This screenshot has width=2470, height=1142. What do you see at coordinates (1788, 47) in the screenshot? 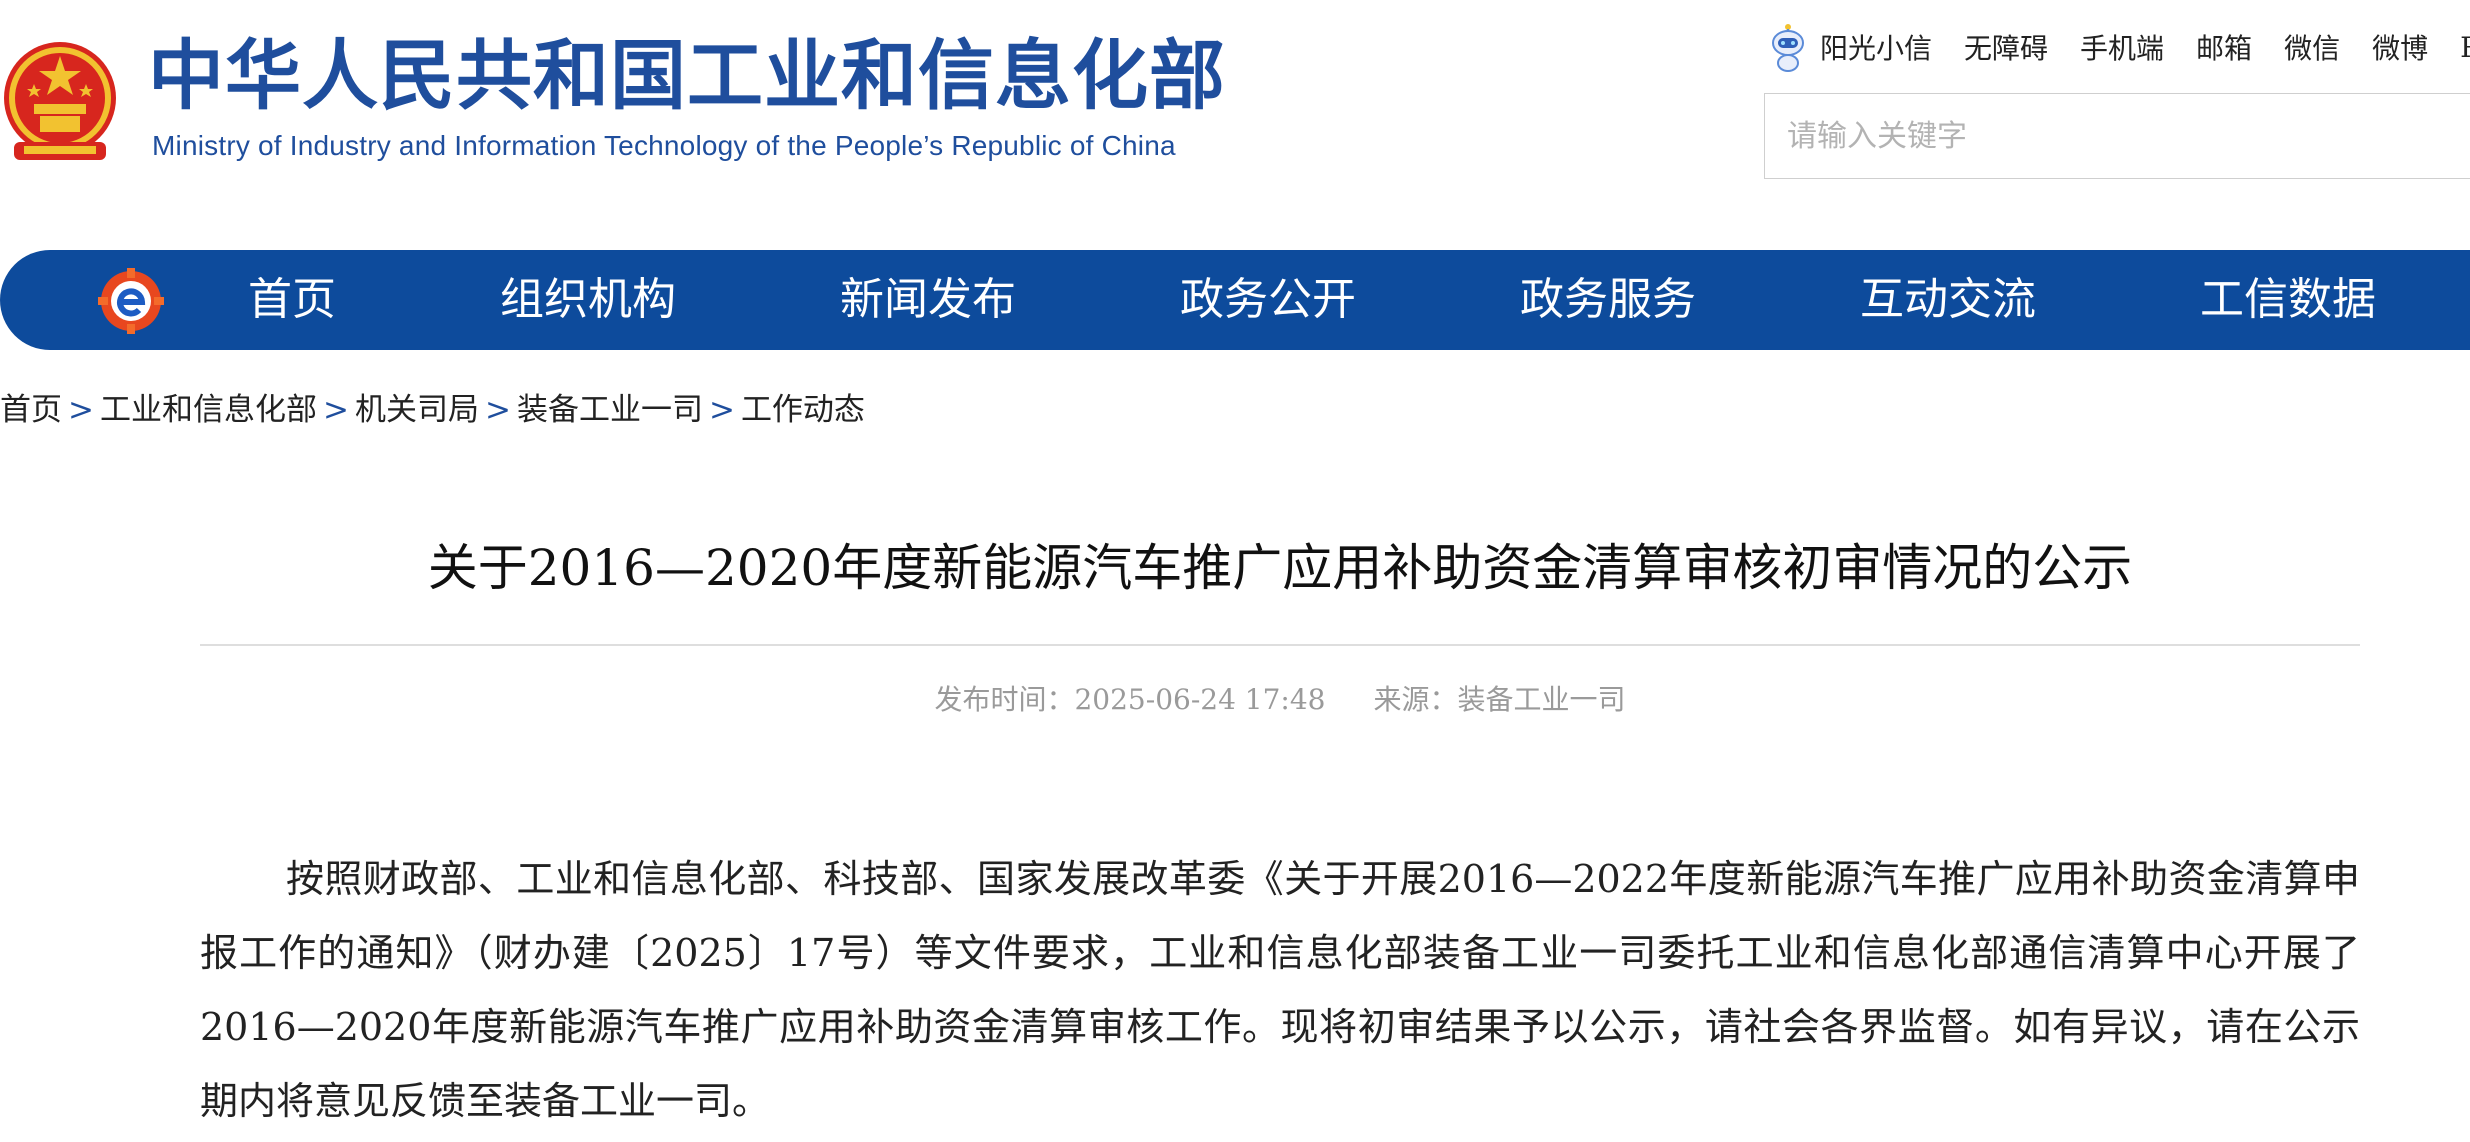
I see `robot-assistant-icon` at bounding box center [1788, 47].